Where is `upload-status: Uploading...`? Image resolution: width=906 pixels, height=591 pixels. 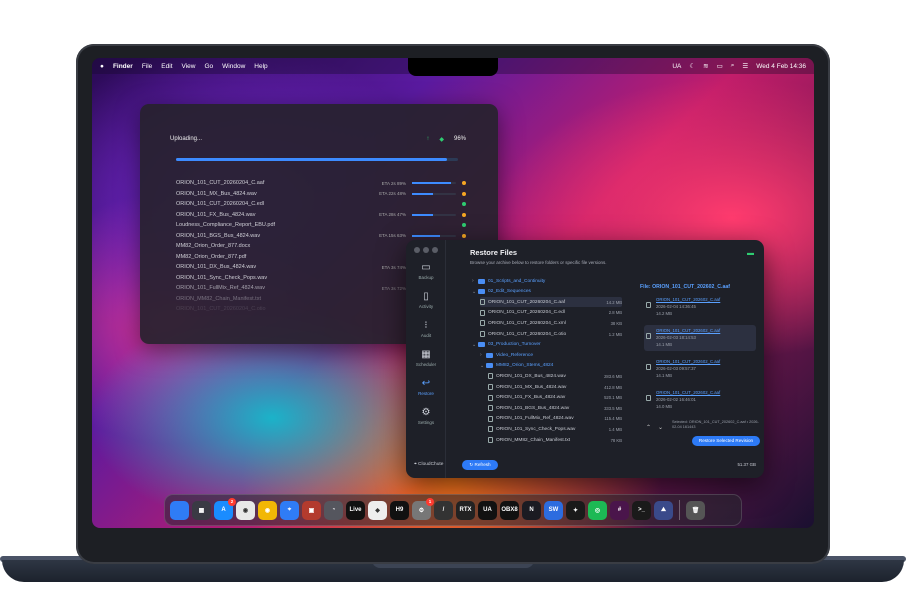 upload-status: Uploading... is located at coordinates (186, 139).